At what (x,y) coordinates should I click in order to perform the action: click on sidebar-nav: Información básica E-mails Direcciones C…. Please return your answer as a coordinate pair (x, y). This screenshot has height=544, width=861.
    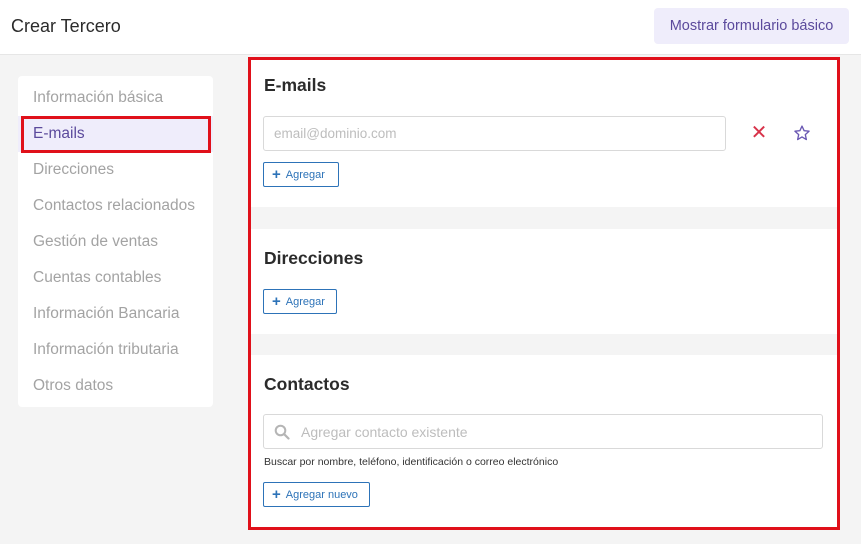
    Looking at the image, I should click on (115, 241).